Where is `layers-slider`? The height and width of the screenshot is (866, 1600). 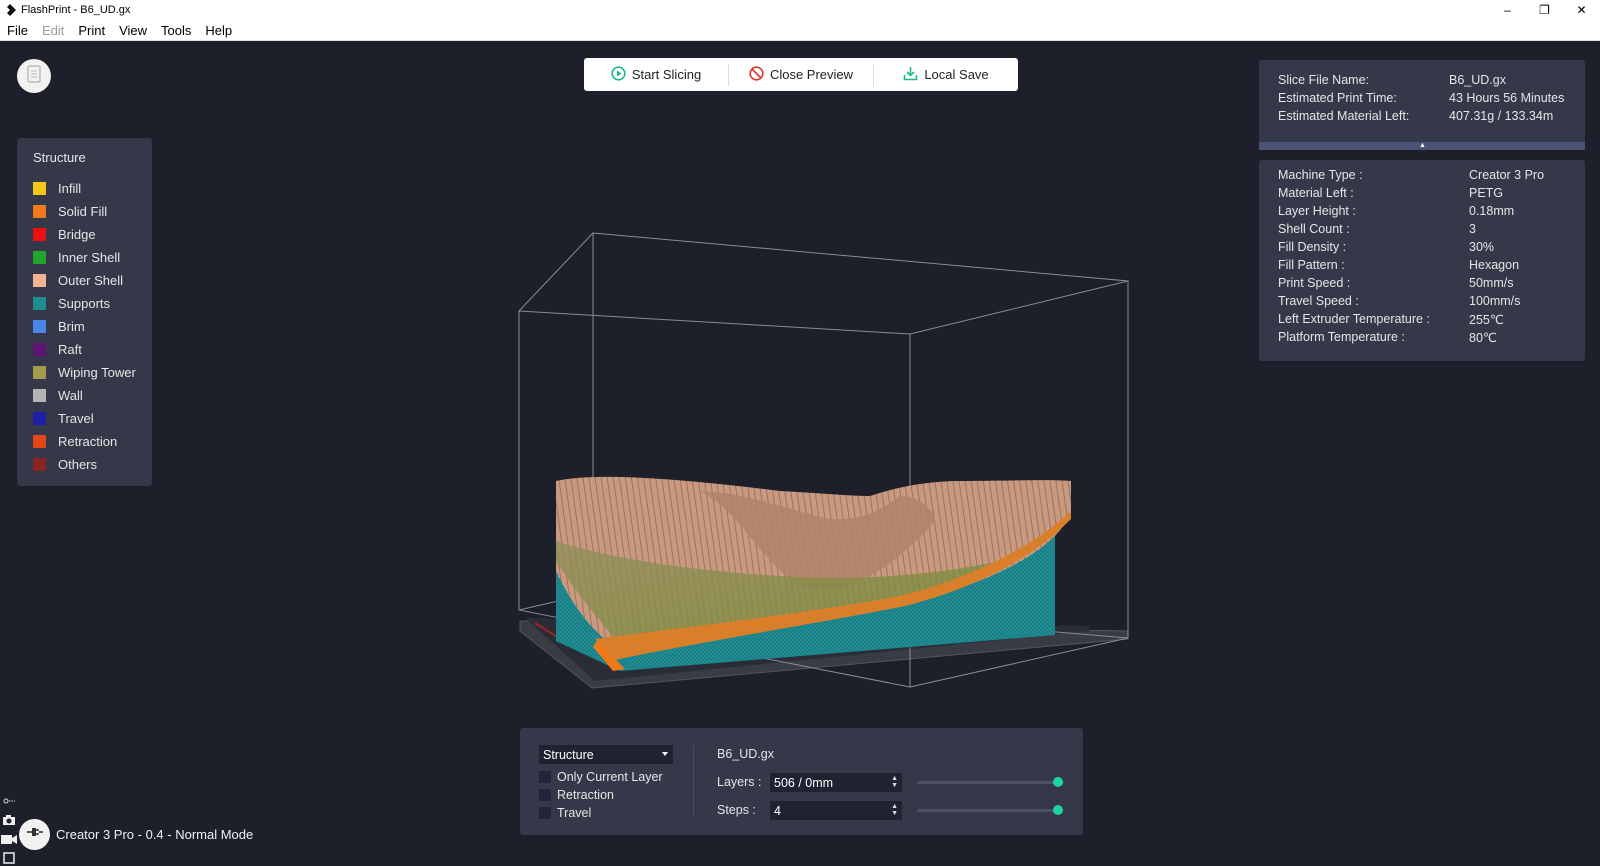
layers-slider is located at coordinates (990, 782).